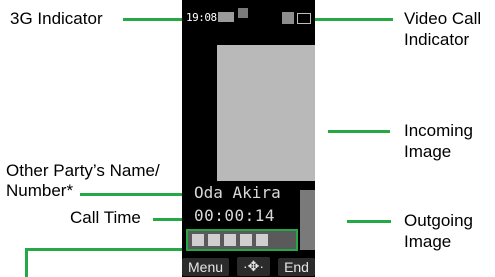  Describe the element at coordinates (235, 215) in the screenshot. I see `call-time-readout: 00:00:14` at that location.